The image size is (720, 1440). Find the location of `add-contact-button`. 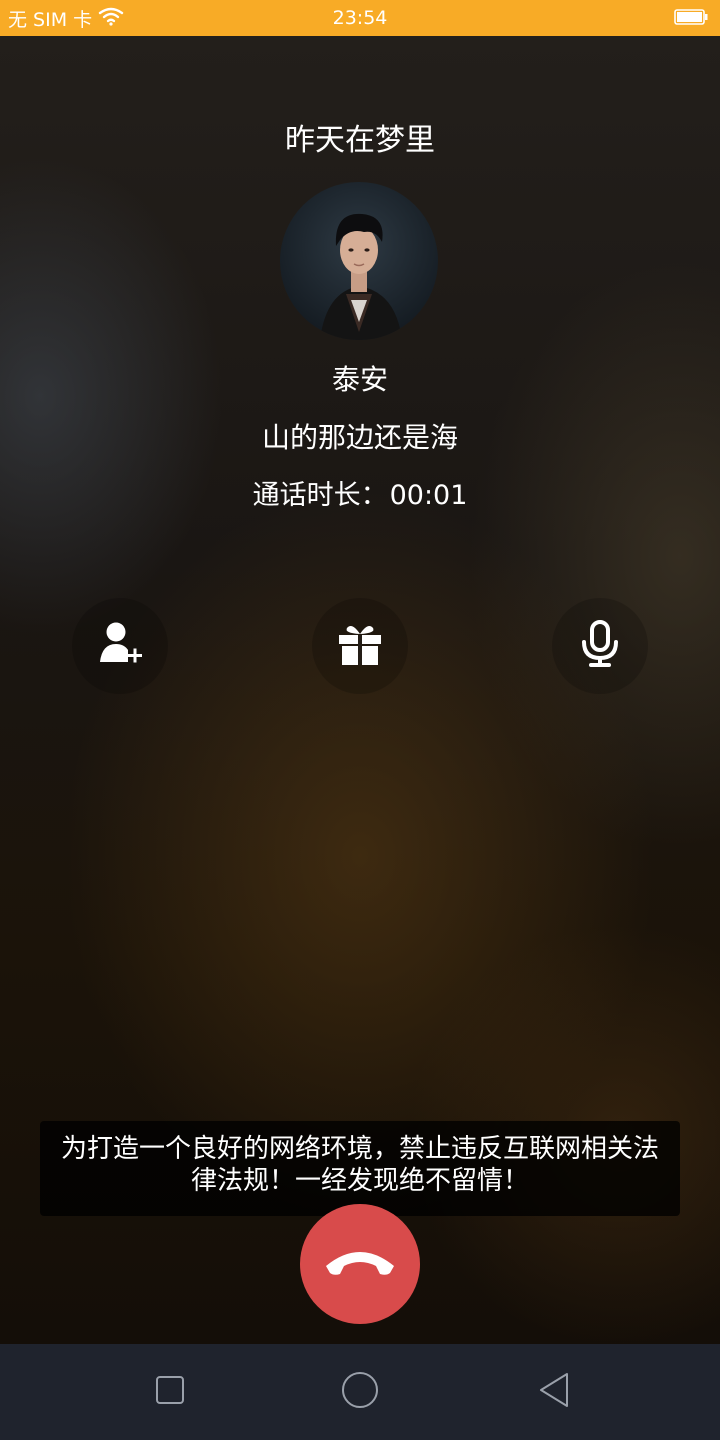

add-contact-button is located at coordinates (120, 646).